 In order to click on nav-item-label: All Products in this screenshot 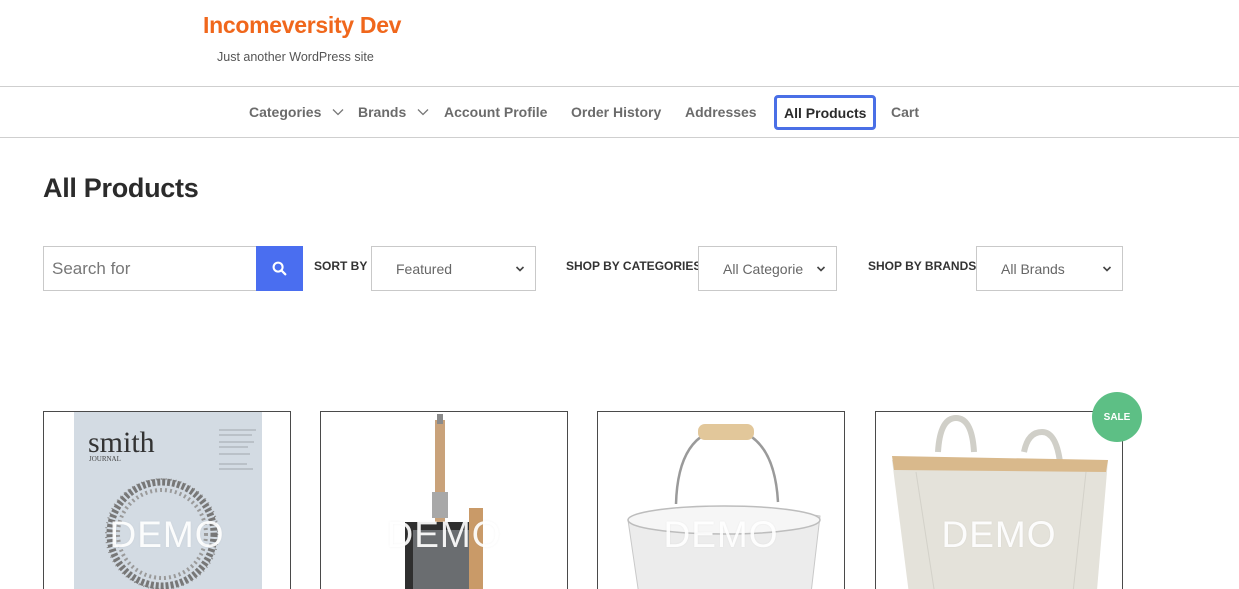, I will do `click(825, 112)`.